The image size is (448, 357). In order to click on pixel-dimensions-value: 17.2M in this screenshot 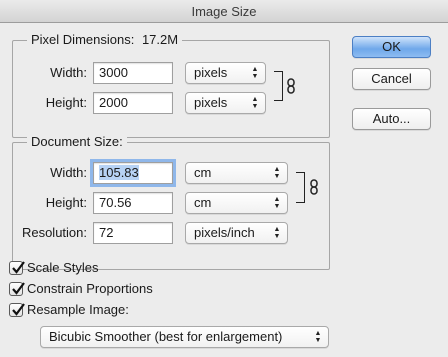, I will do `click(160, 39)`.